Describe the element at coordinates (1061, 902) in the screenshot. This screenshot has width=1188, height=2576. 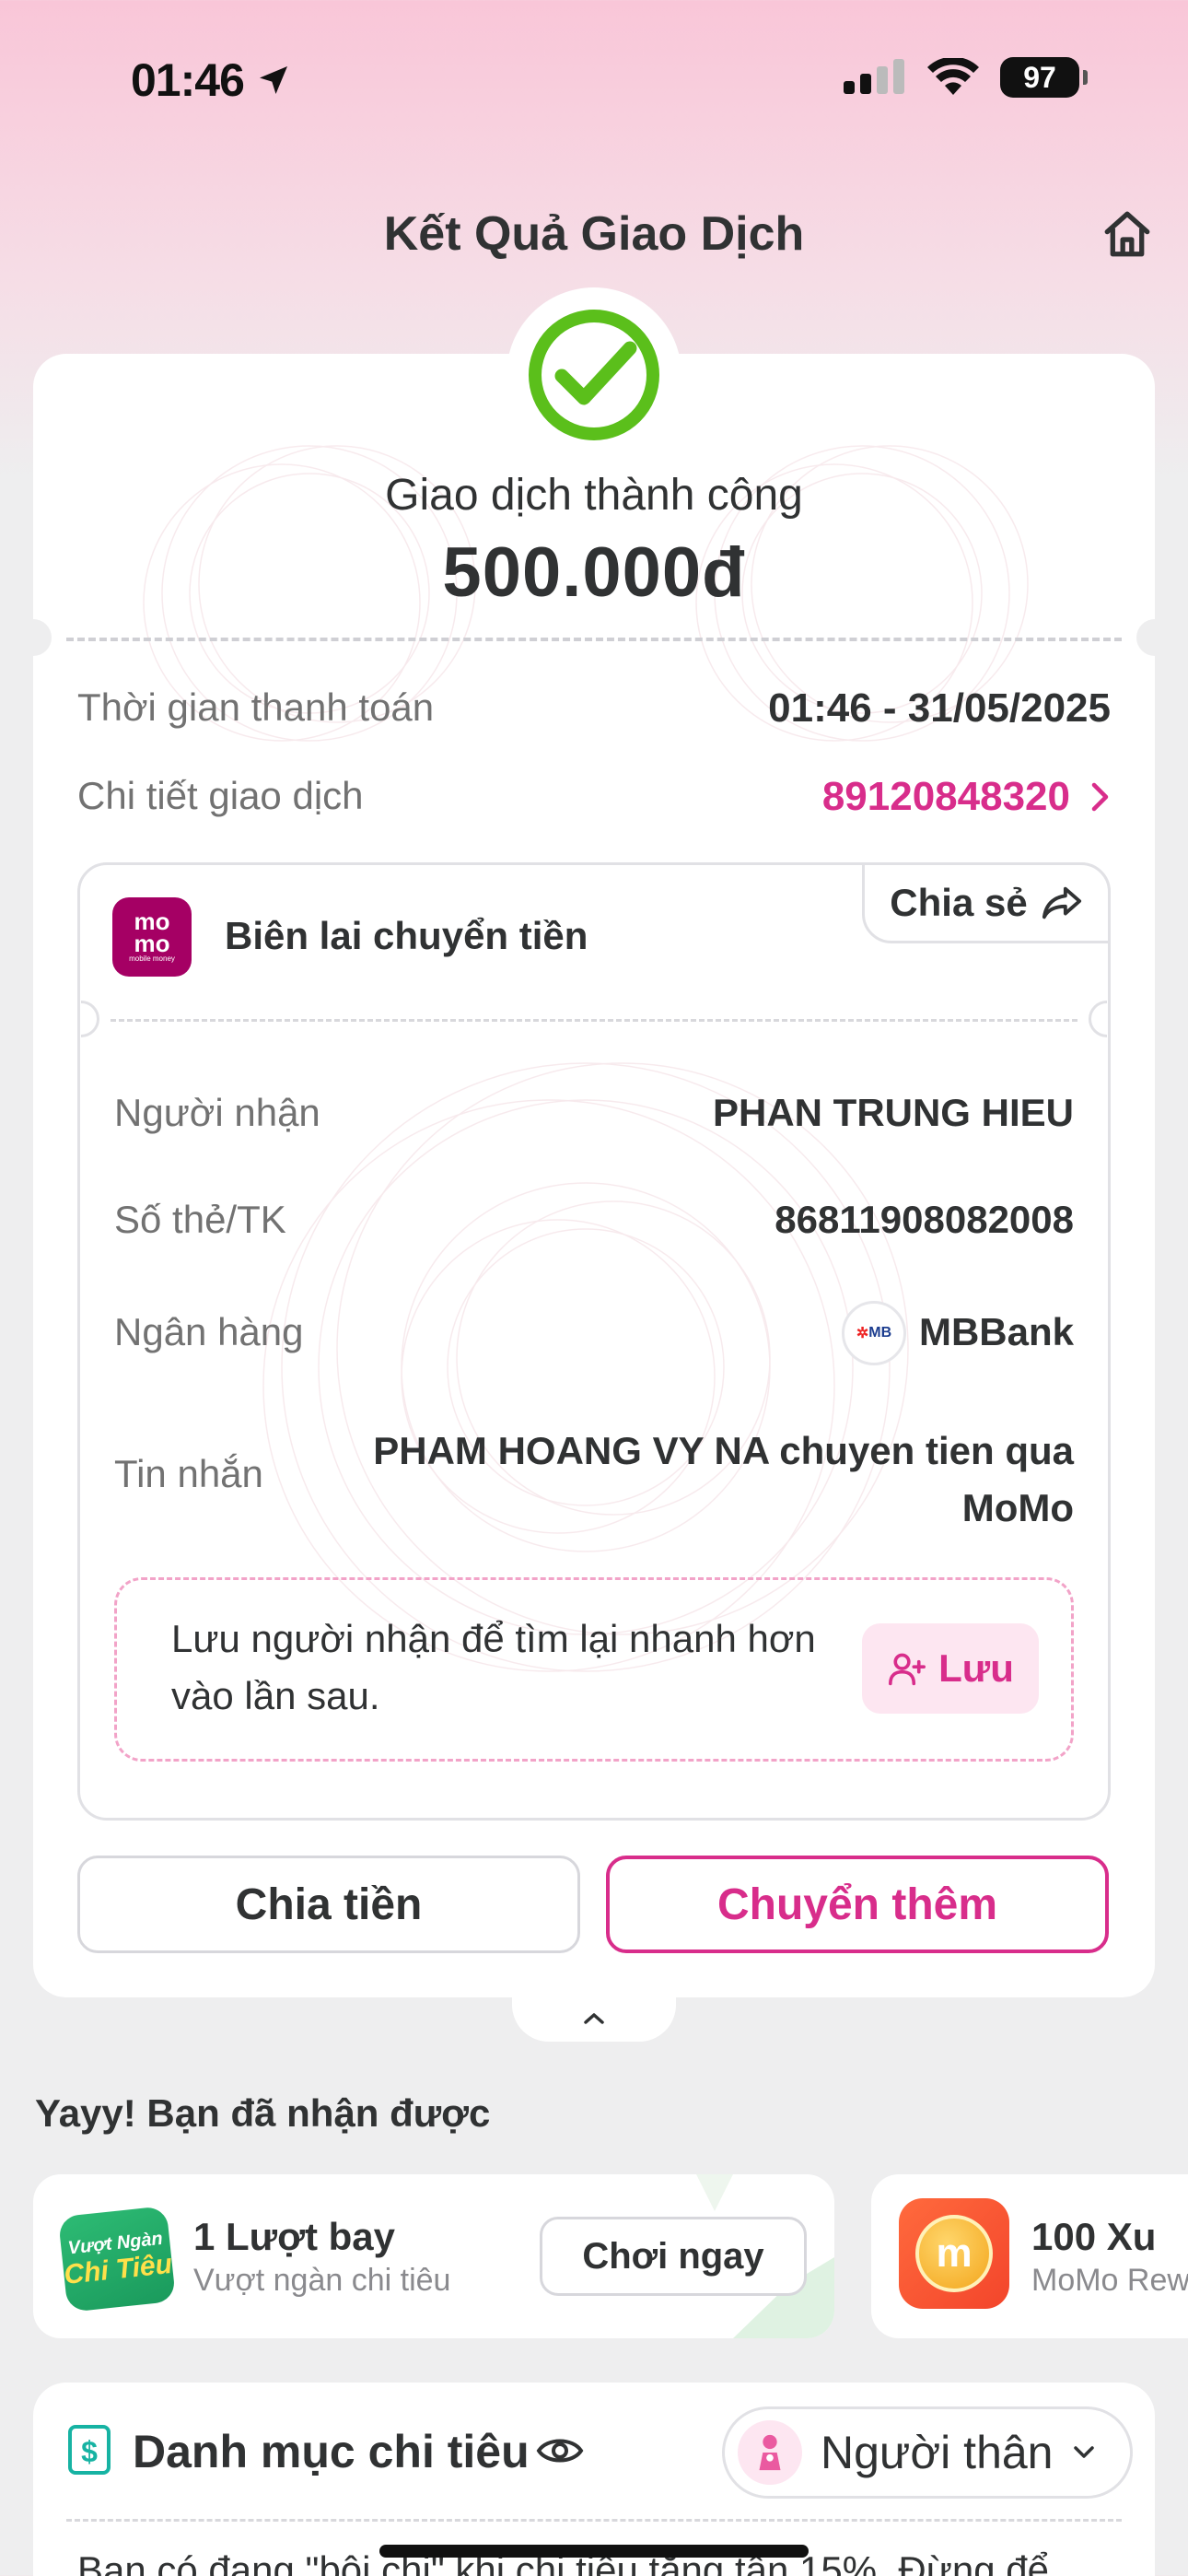
I see `share-arrow-icon` at that location.